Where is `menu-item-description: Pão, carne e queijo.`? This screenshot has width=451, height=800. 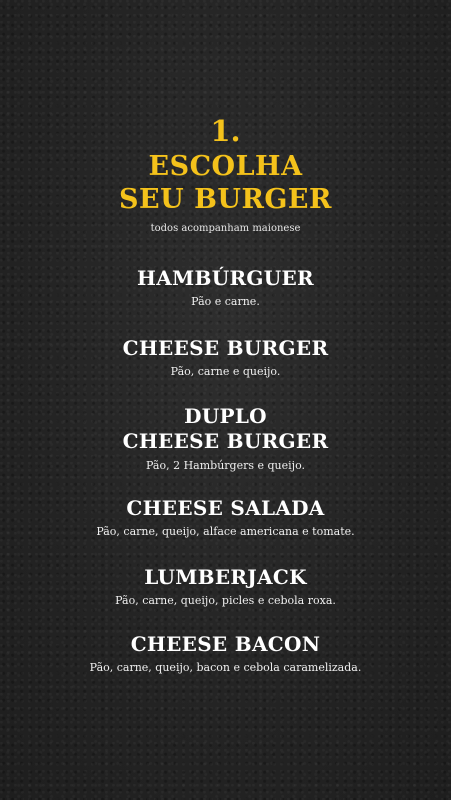
menu-item-description: Pão, carne e queijo. is located at coordinates (225, 371).